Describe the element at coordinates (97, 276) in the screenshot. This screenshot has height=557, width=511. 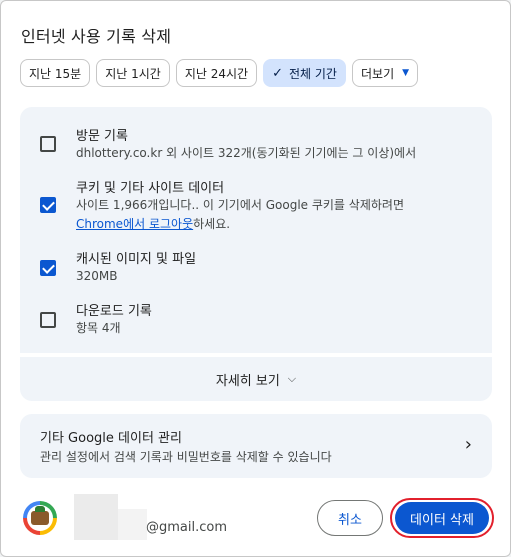
I see `item-subtitle: 320MB` at that location.